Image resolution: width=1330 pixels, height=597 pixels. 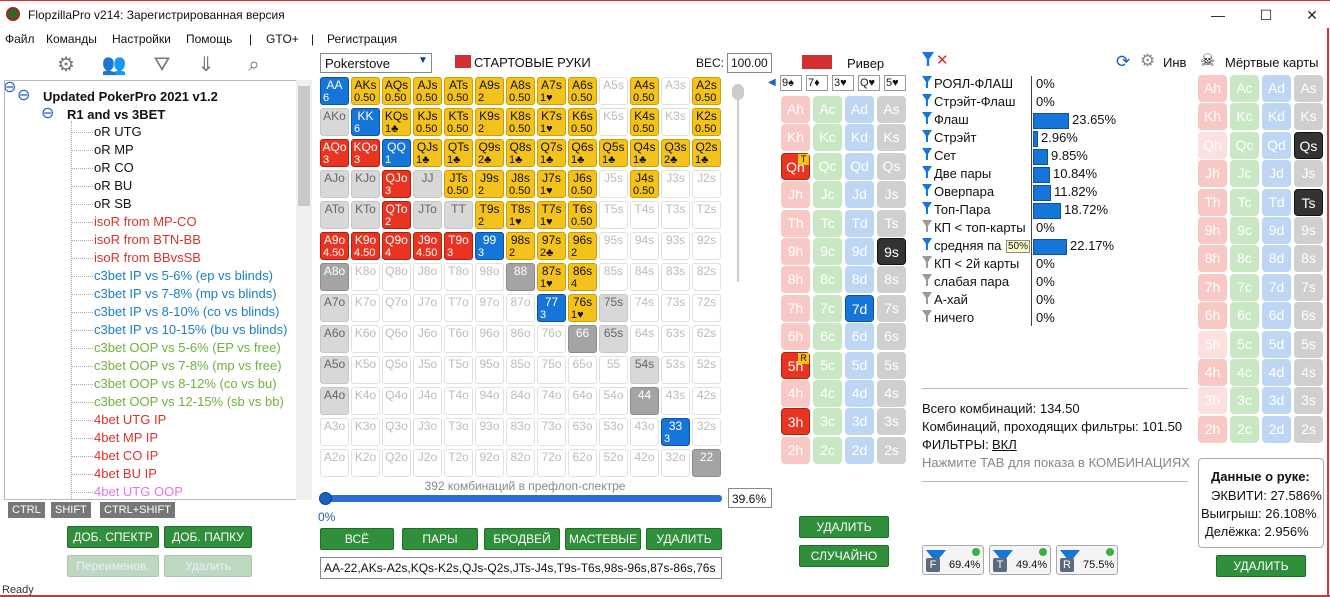 I want to click on tree-item: 4bet UTG IP, so click(x=130, y=419).